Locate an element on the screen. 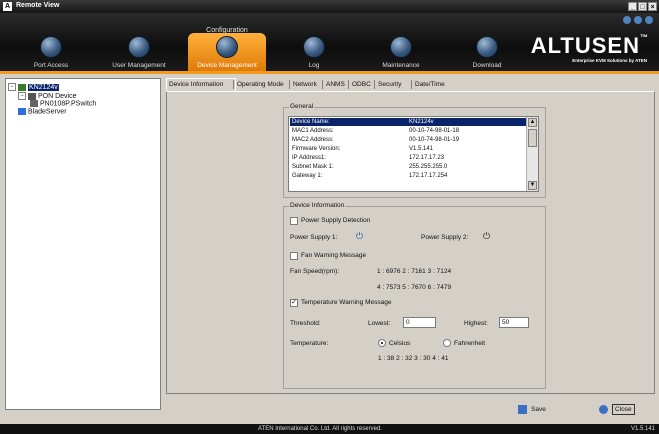 The width and height of the screenshot is (659, 434). fan-speed-label: Fan Speed(rpm): is located at coordinates (315, 271).